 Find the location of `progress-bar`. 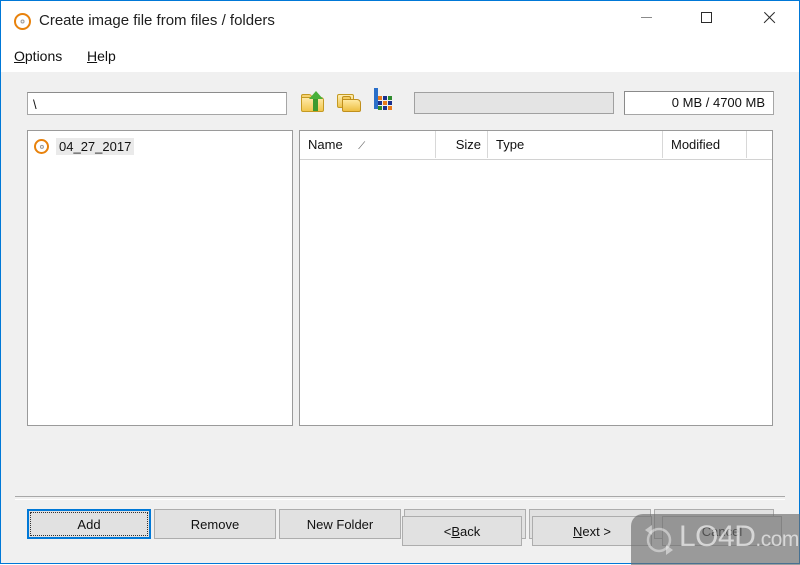

progress-bar is located at coordinates (514, 103).